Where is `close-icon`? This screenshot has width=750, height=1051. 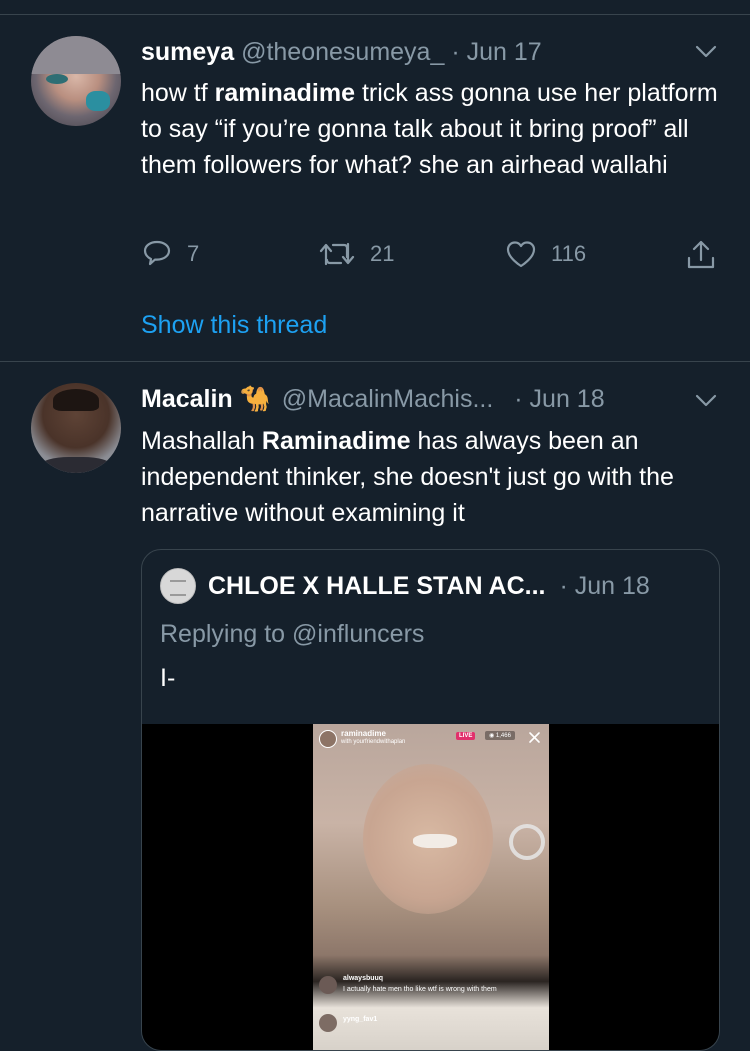 close-icon is located at coordinates (534, 737).